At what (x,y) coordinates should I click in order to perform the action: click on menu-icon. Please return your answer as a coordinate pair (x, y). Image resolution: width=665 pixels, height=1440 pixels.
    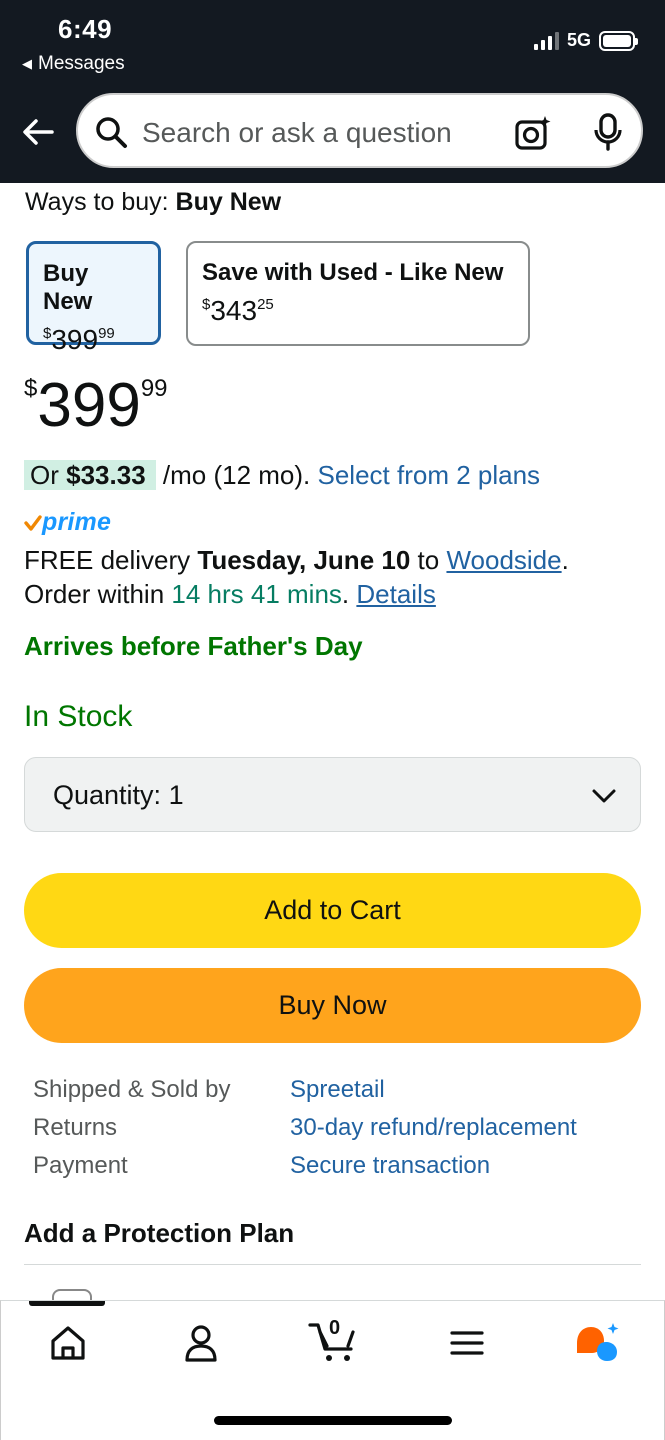
    Looking at the image, I should click on (467, 1343).